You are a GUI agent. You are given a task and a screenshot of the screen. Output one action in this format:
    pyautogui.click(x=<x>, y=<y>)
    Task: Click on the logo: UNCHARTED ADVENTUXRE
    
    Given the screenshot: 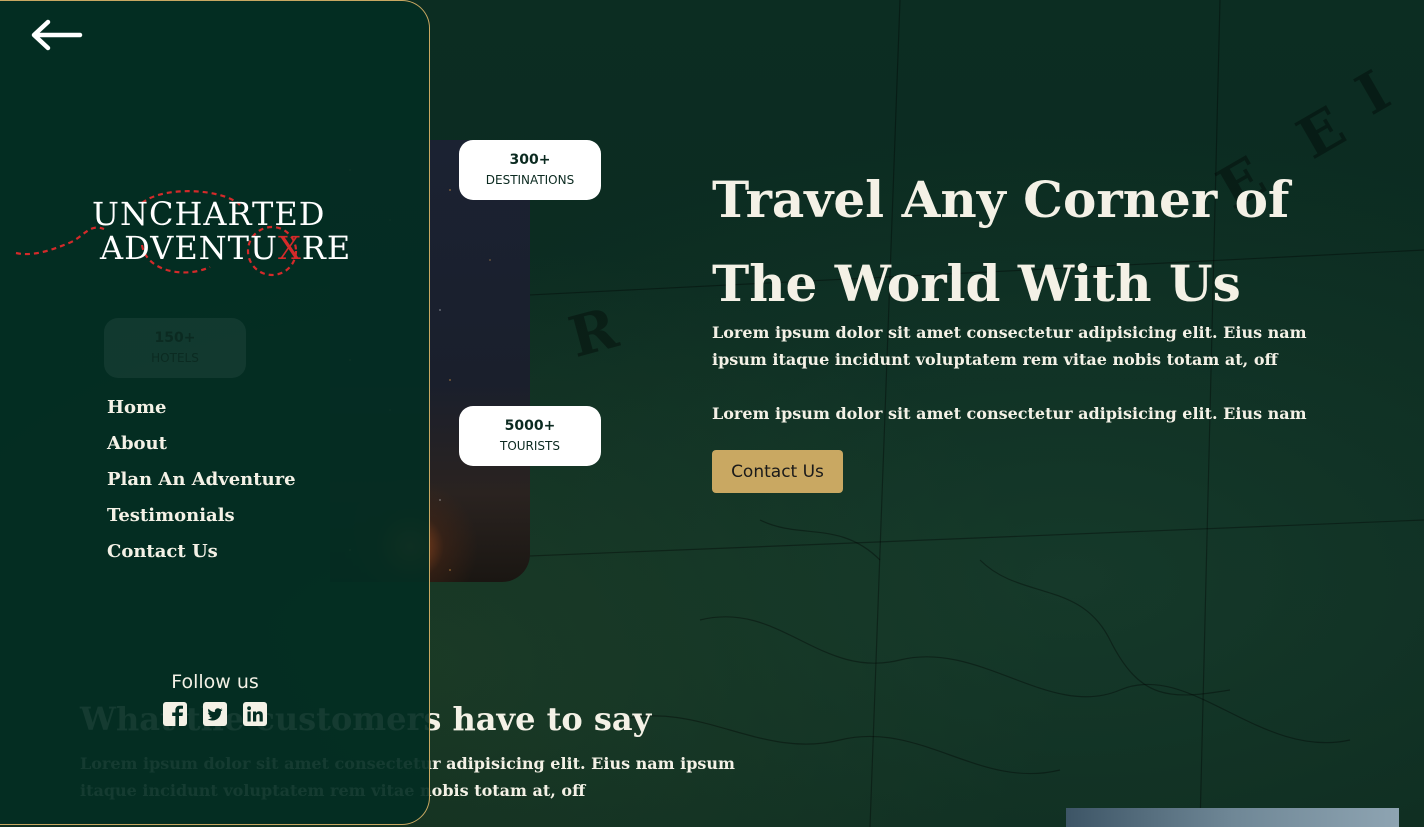 What is the action you would take?
    pyautogui.click(x=182, y=233)
    